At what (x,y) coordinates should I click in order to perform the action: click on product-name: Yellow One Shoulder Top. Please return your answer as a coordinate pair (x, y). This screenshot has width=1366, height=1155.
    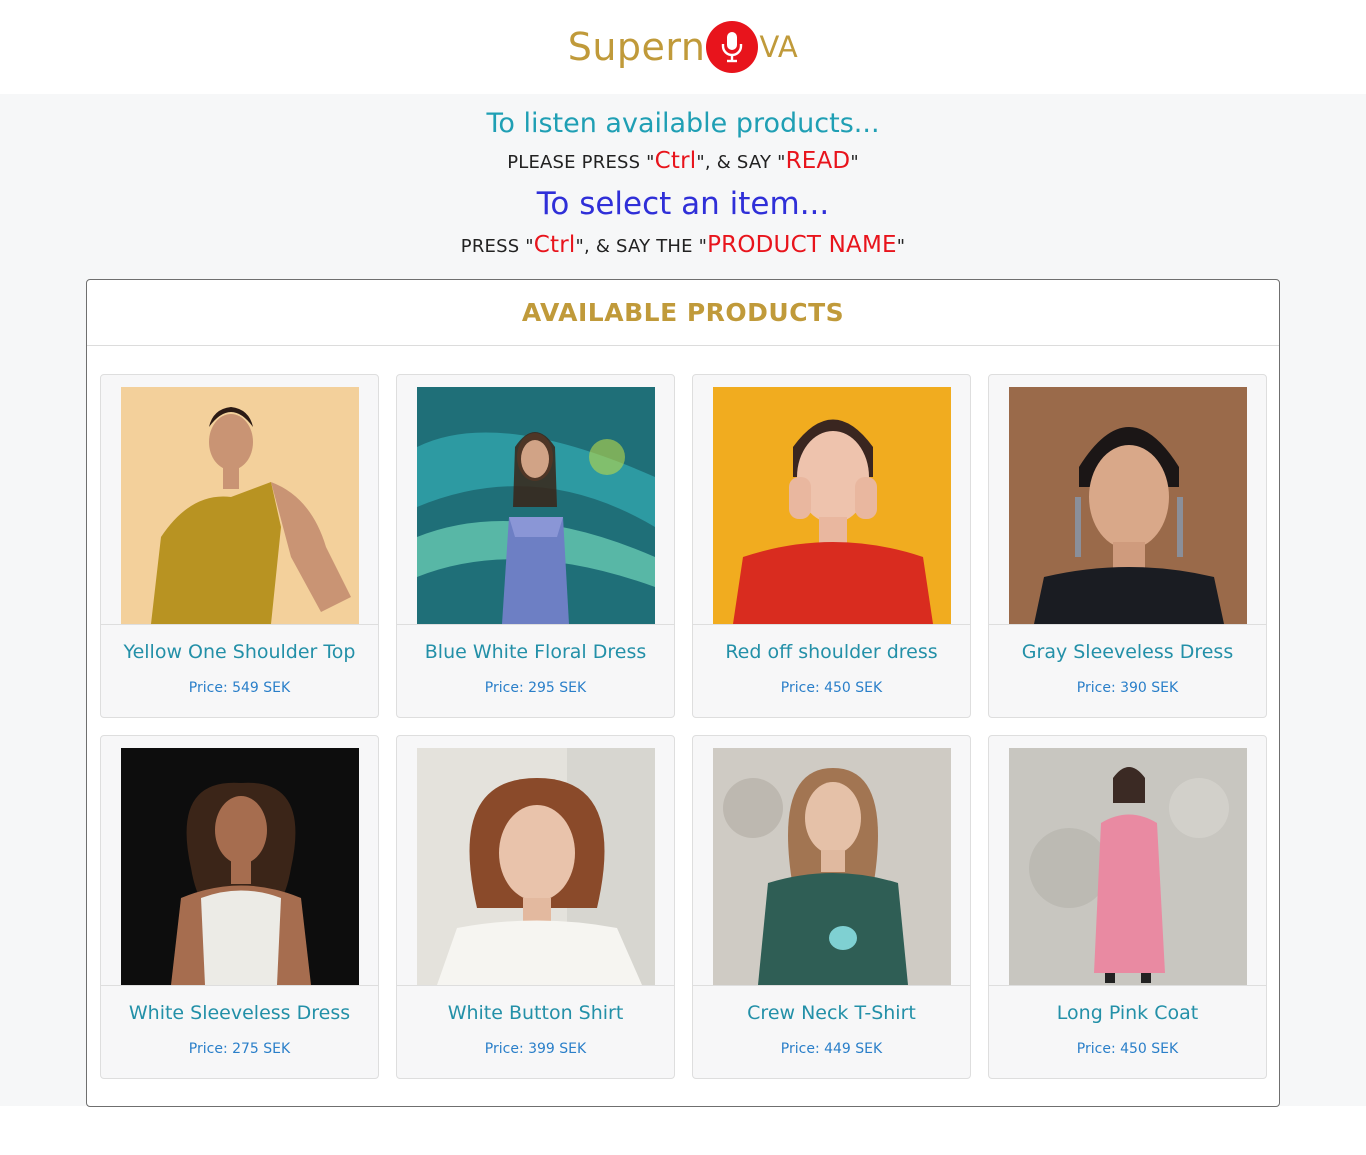
    Looking at the image, I should click on (239, 652).